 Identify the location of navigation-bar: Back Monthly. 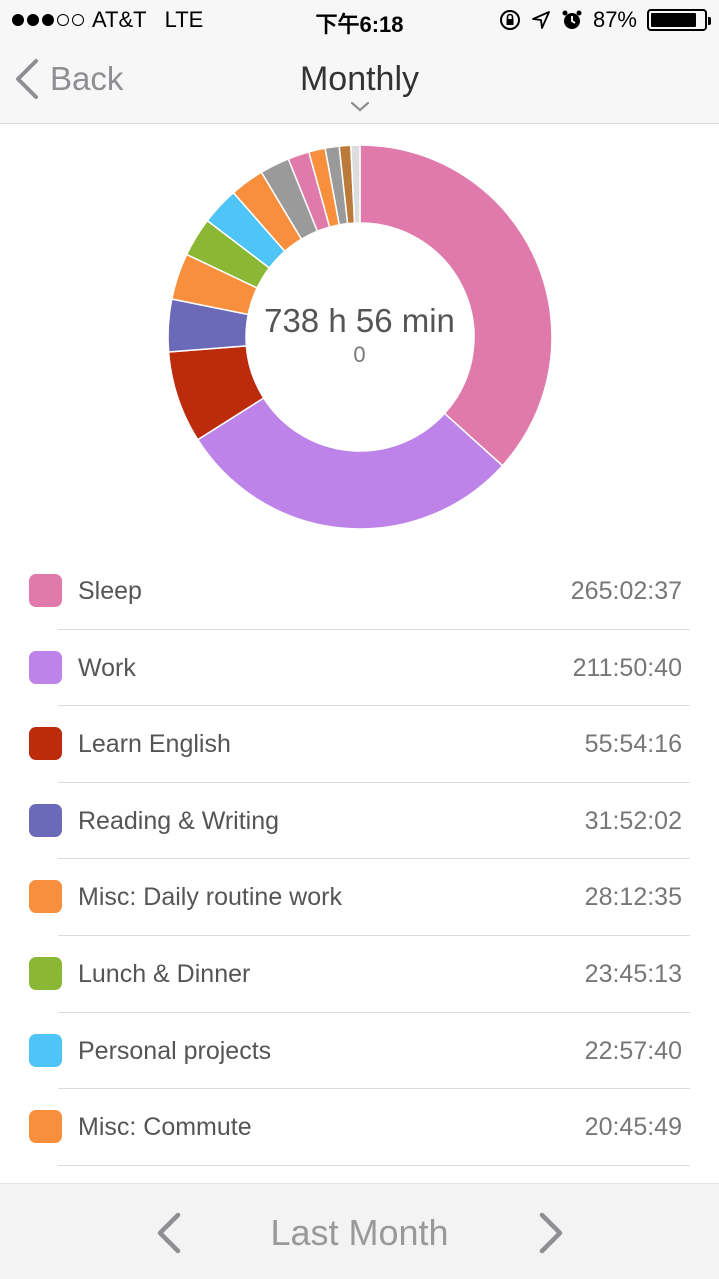
(359, 82).